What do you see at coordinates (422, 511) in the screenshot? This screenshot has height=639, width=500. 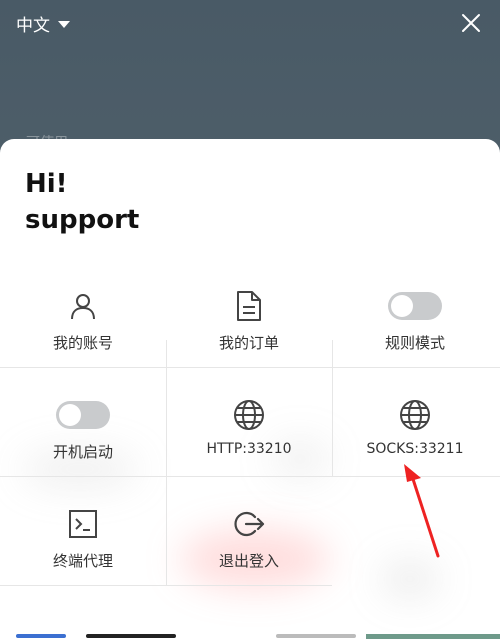 I see `annotation-arrow-icon` at bounding box center [422, 511].